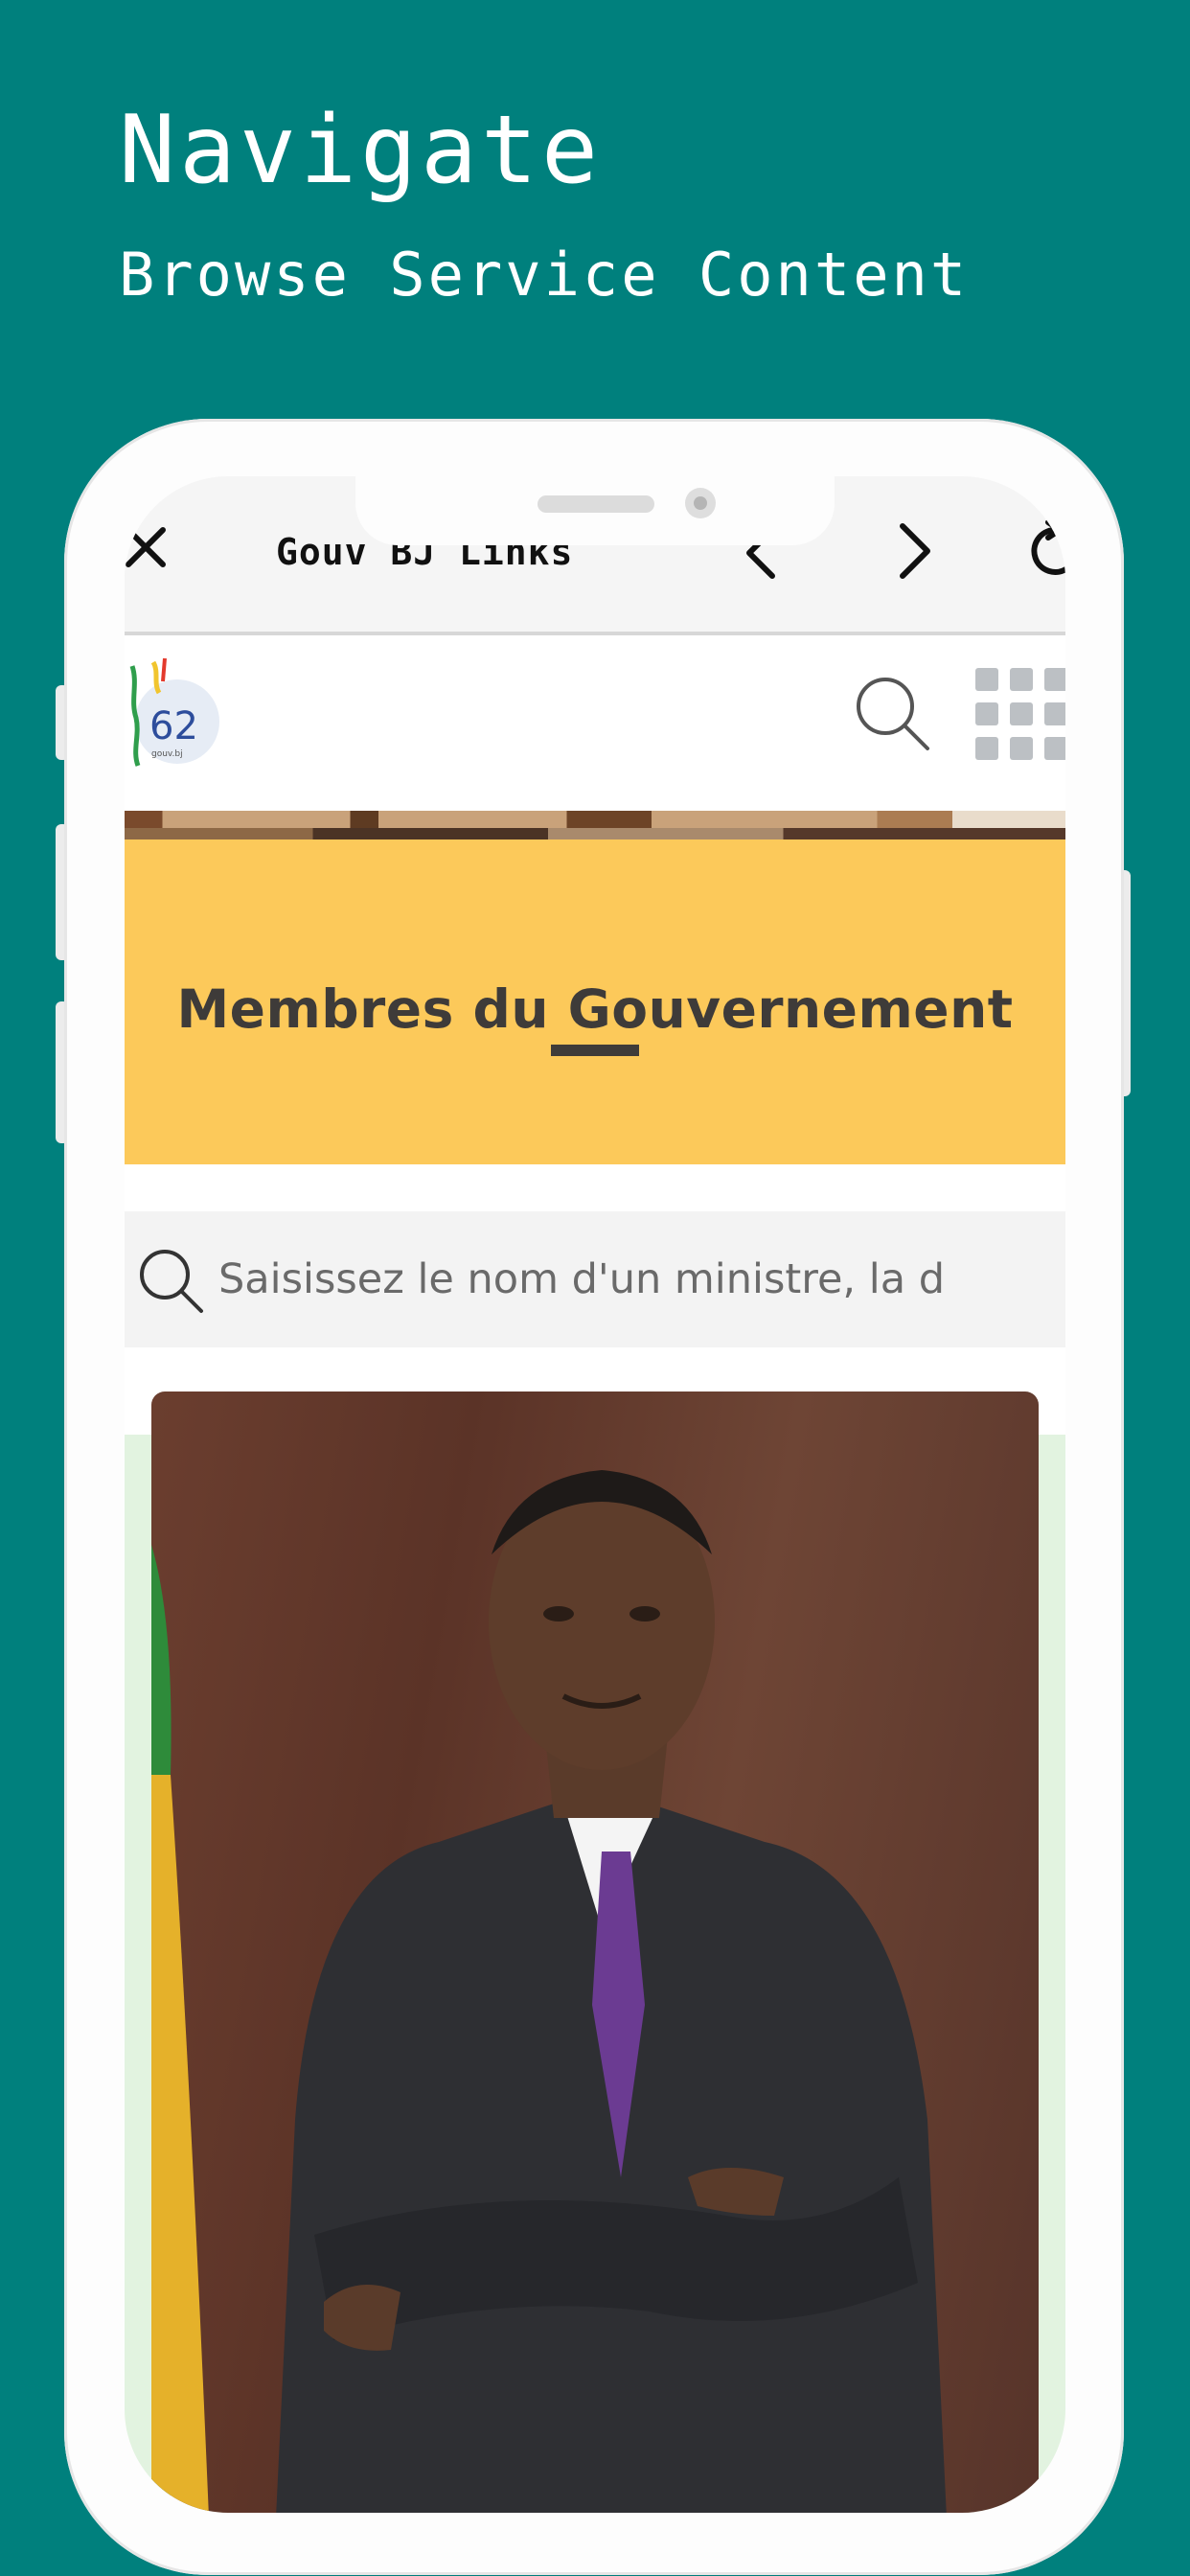 The height and width of the screenshot is (2576, 1190). I want to click on site-header: 62 gouv.bj, so click(595, 723).